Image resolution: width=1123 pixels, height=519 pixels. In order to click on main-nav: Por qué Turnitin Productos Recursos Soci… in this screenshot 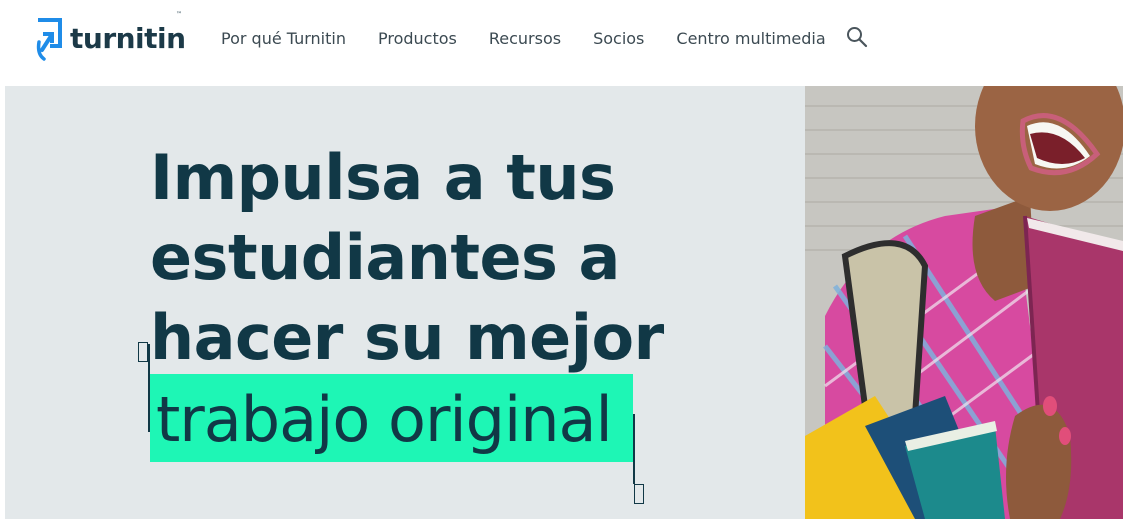, I will do `click(523, 38)`.